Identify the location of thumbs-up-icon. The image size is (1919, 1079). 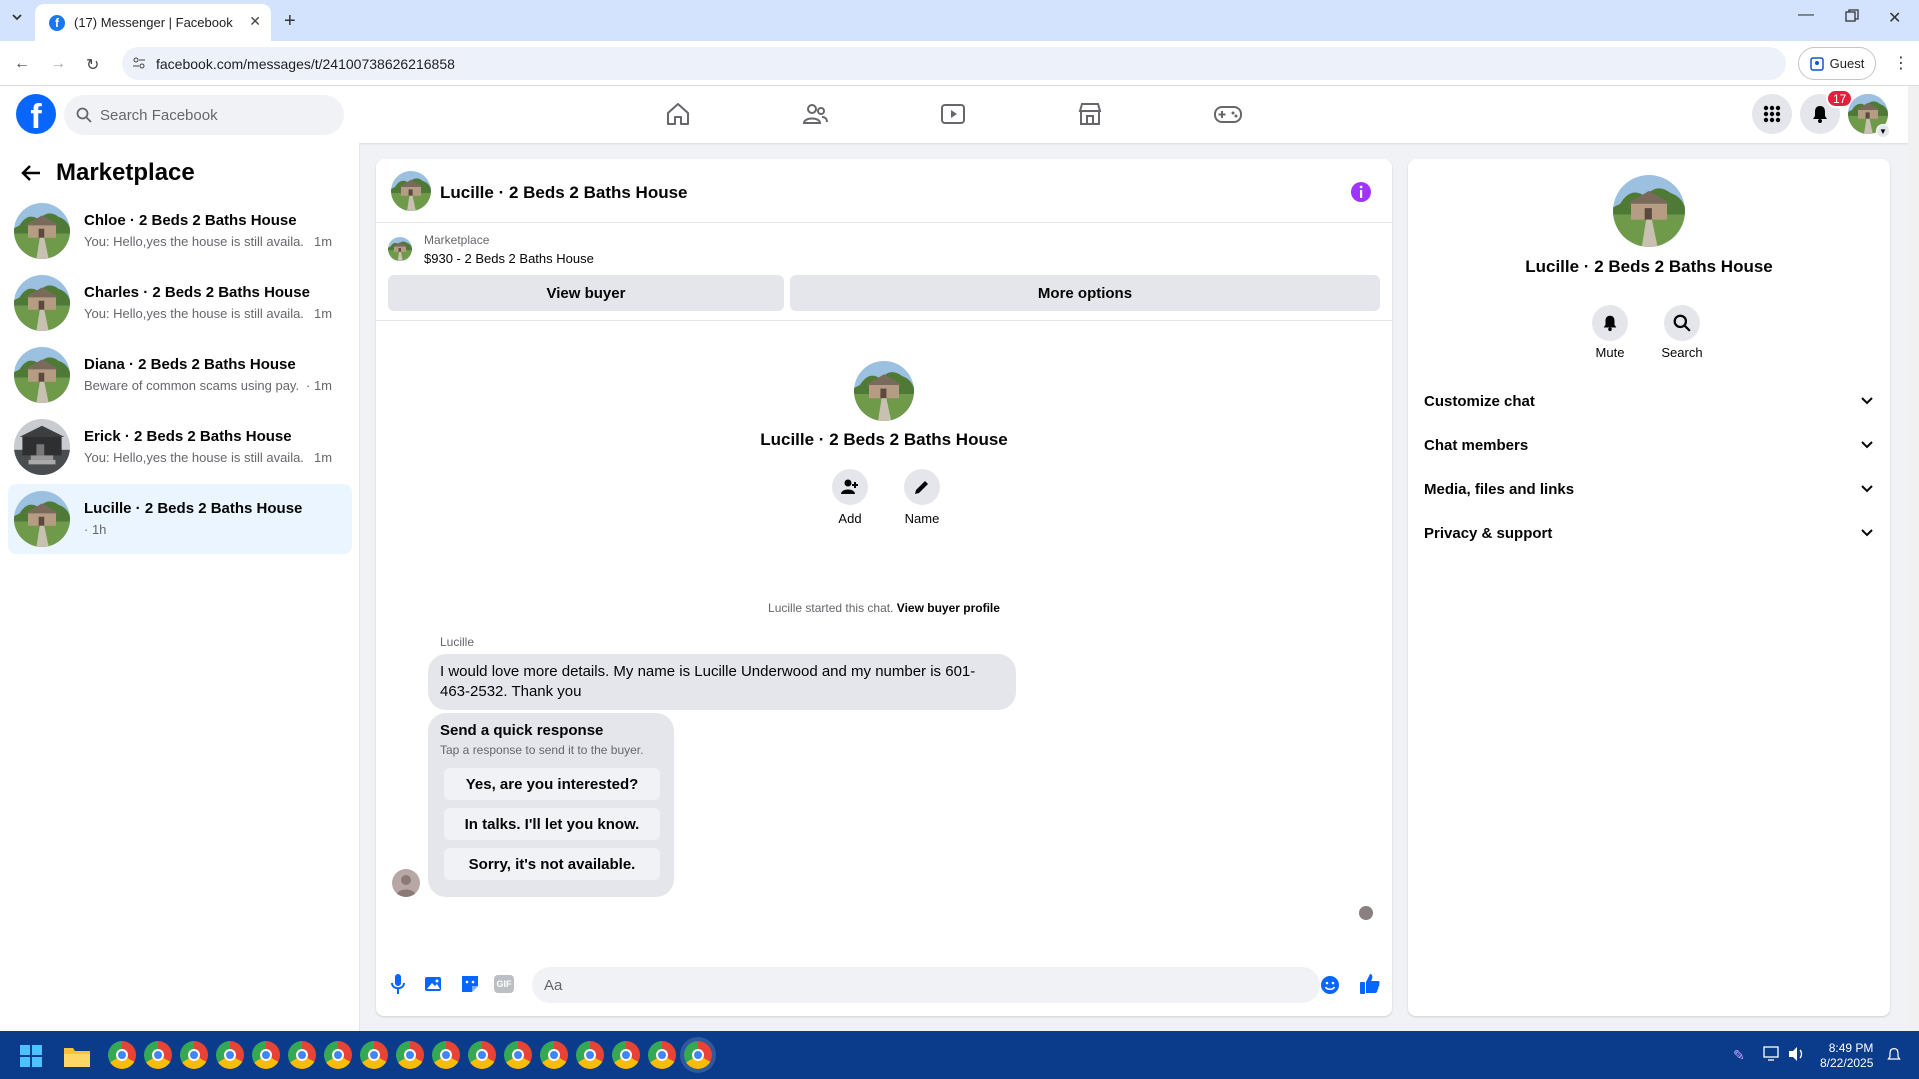
(1370, 984).